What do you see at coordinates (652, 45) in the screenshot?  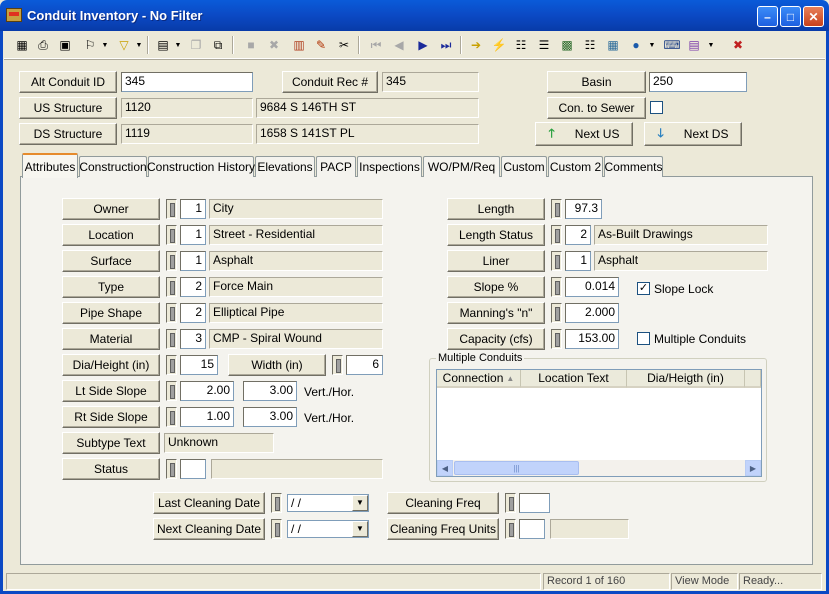 I see `globe-dropdown-icon: ▼` at bounding box center [652, 45].